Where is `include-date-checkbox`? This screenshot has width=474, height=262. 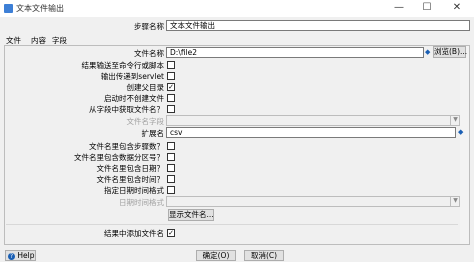
include-date-checkbox is located at coordinates (171, 168).